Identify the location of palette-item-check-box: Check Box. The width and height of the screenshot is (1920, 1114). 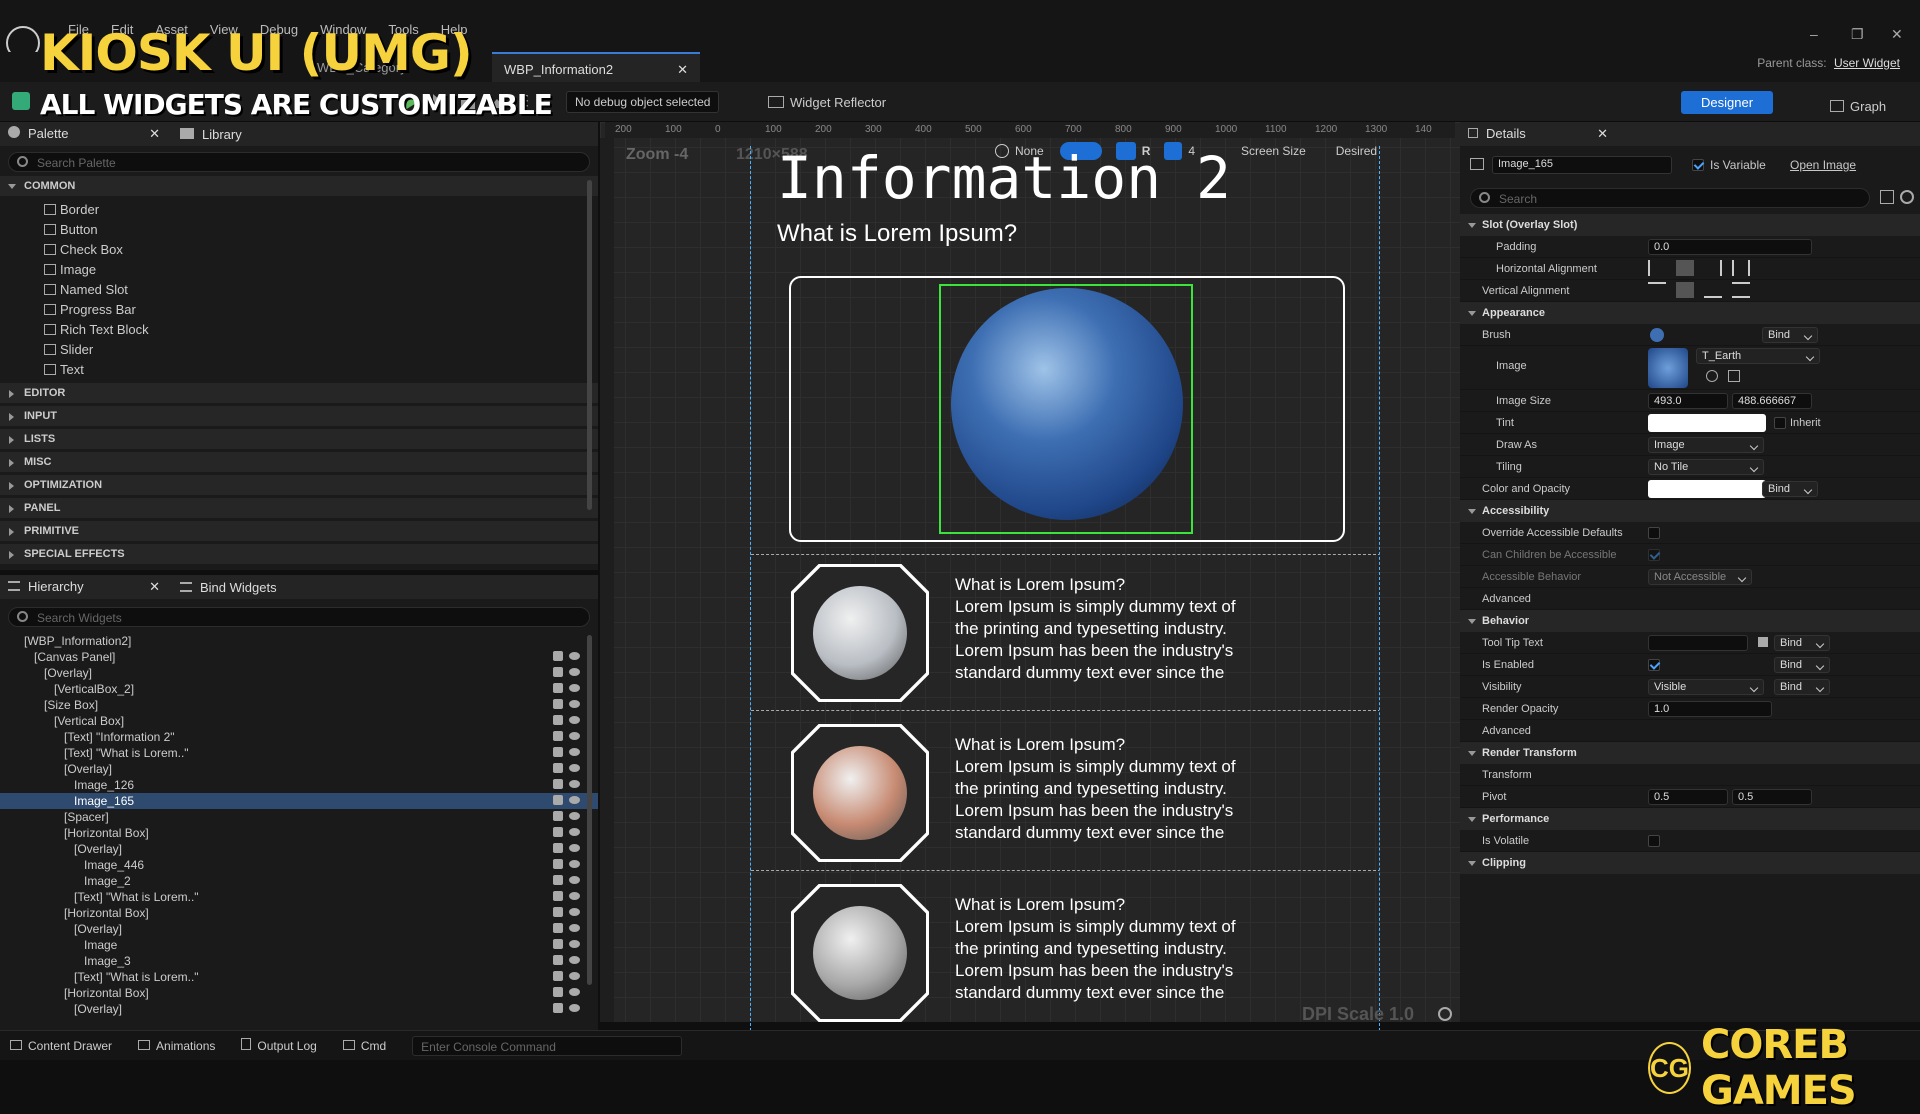
(299, 249).